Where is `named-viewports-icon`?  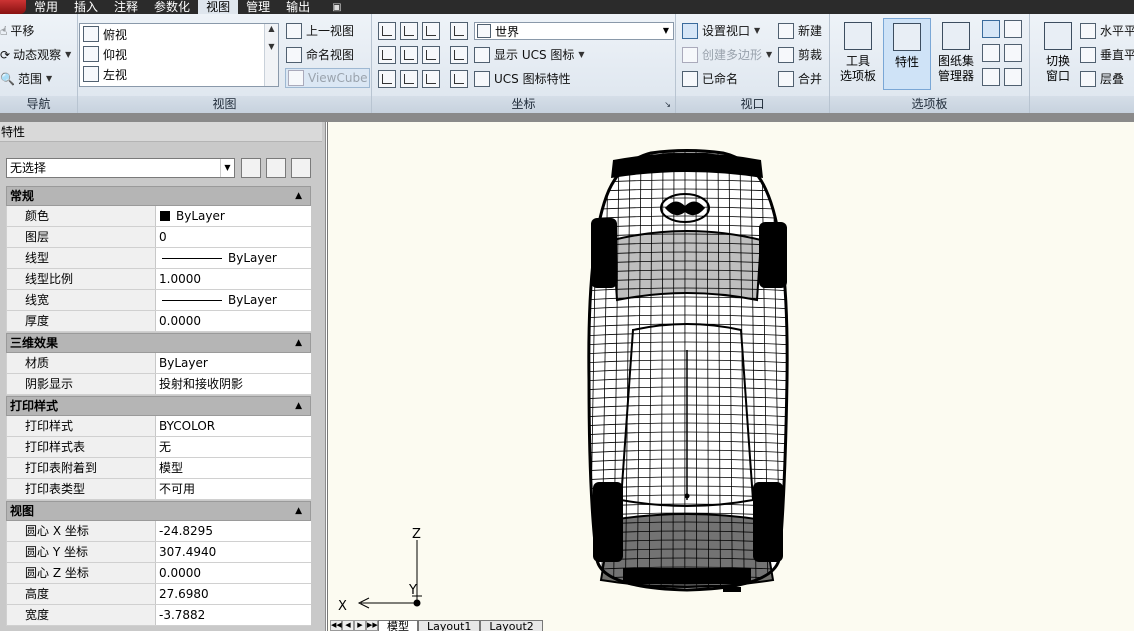
named-viewports-icon is located at coordinates (690, 78).